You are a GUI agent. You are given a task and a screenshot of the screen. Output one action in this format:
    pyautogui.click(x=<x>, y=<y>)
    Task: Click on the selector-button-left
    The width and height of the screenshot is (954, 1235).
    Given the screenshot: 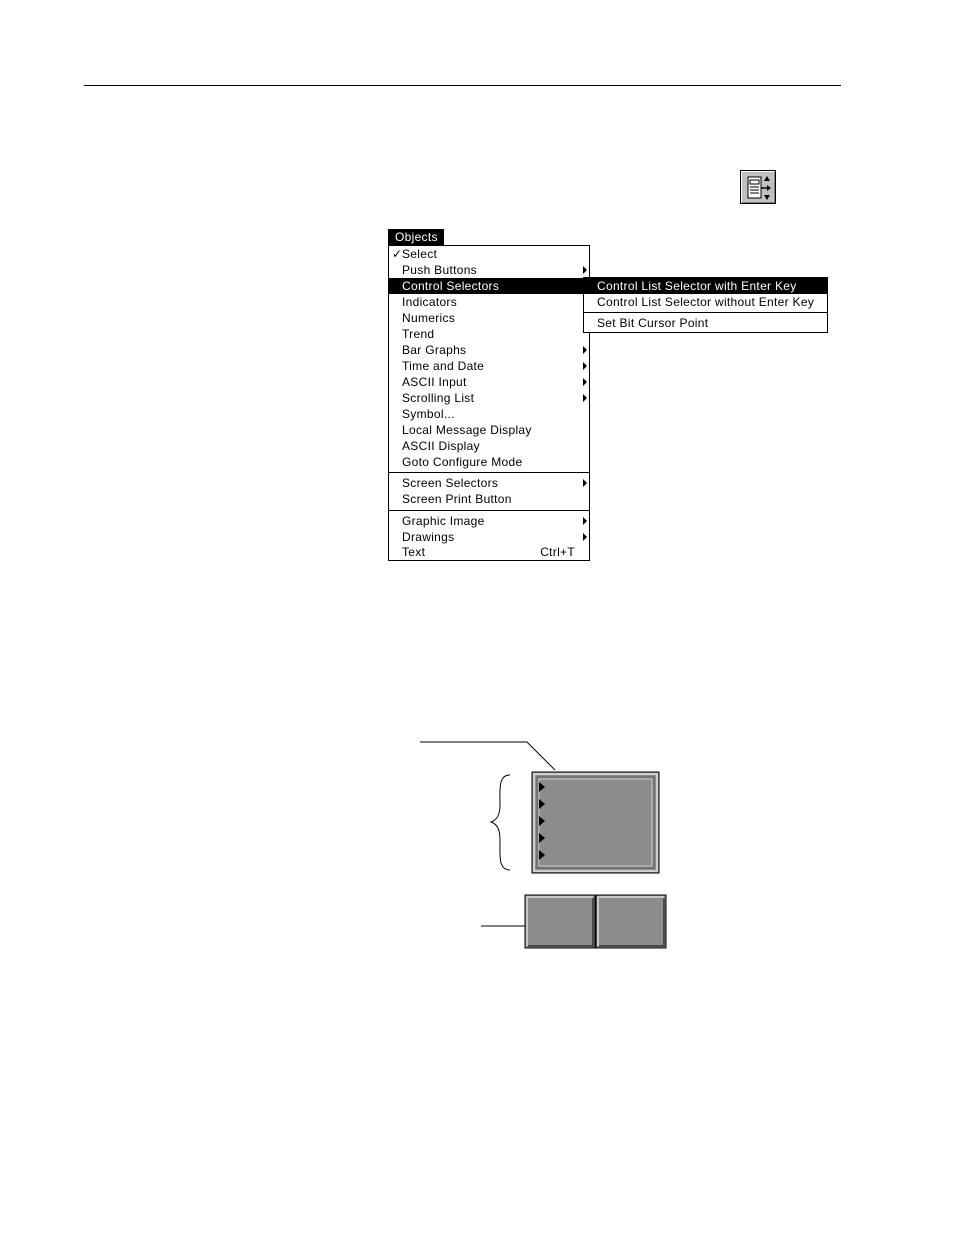 What is the action you would take?
    pyautogui.click(x=560, y=921)
    